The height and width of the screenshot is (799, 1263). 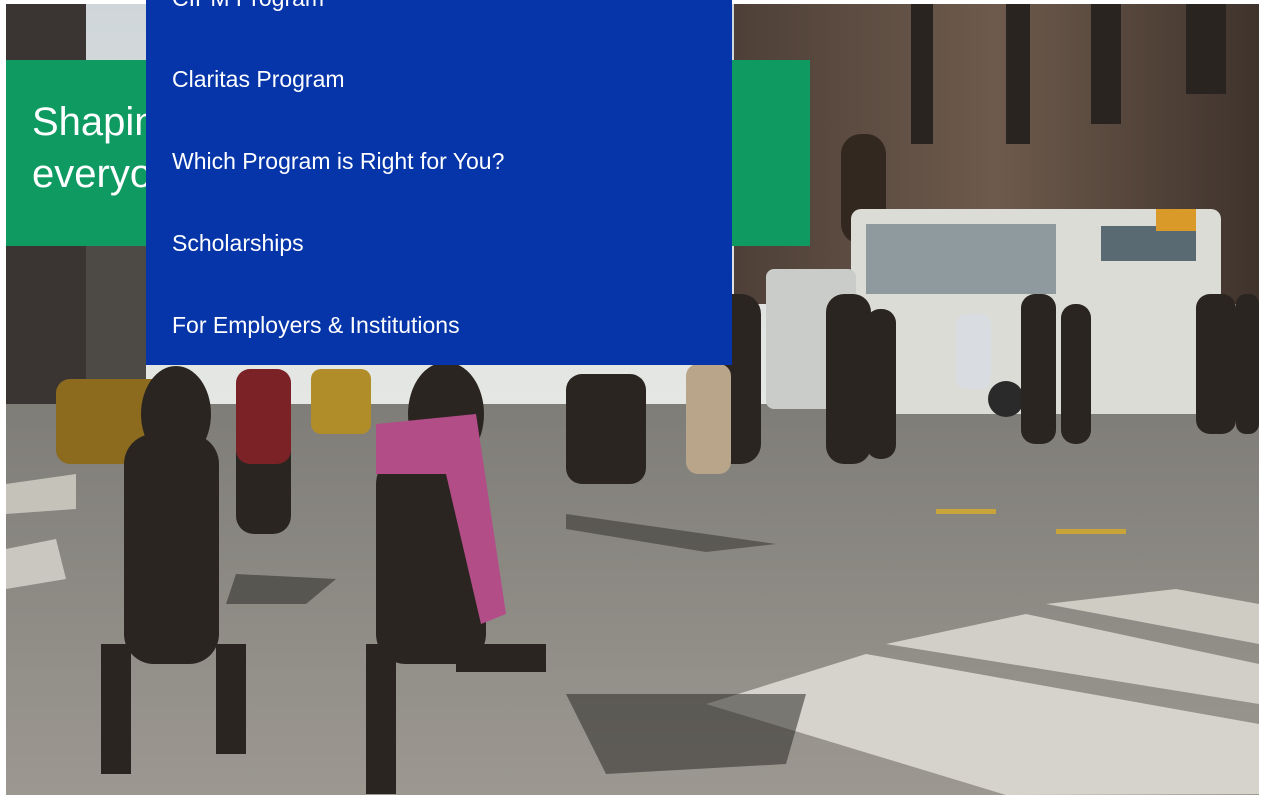 What do you see at coordinates (238, 243) in the screenshot?
I see `menu-item-scholarships: Scholarships` at bounding box center [238, 243].